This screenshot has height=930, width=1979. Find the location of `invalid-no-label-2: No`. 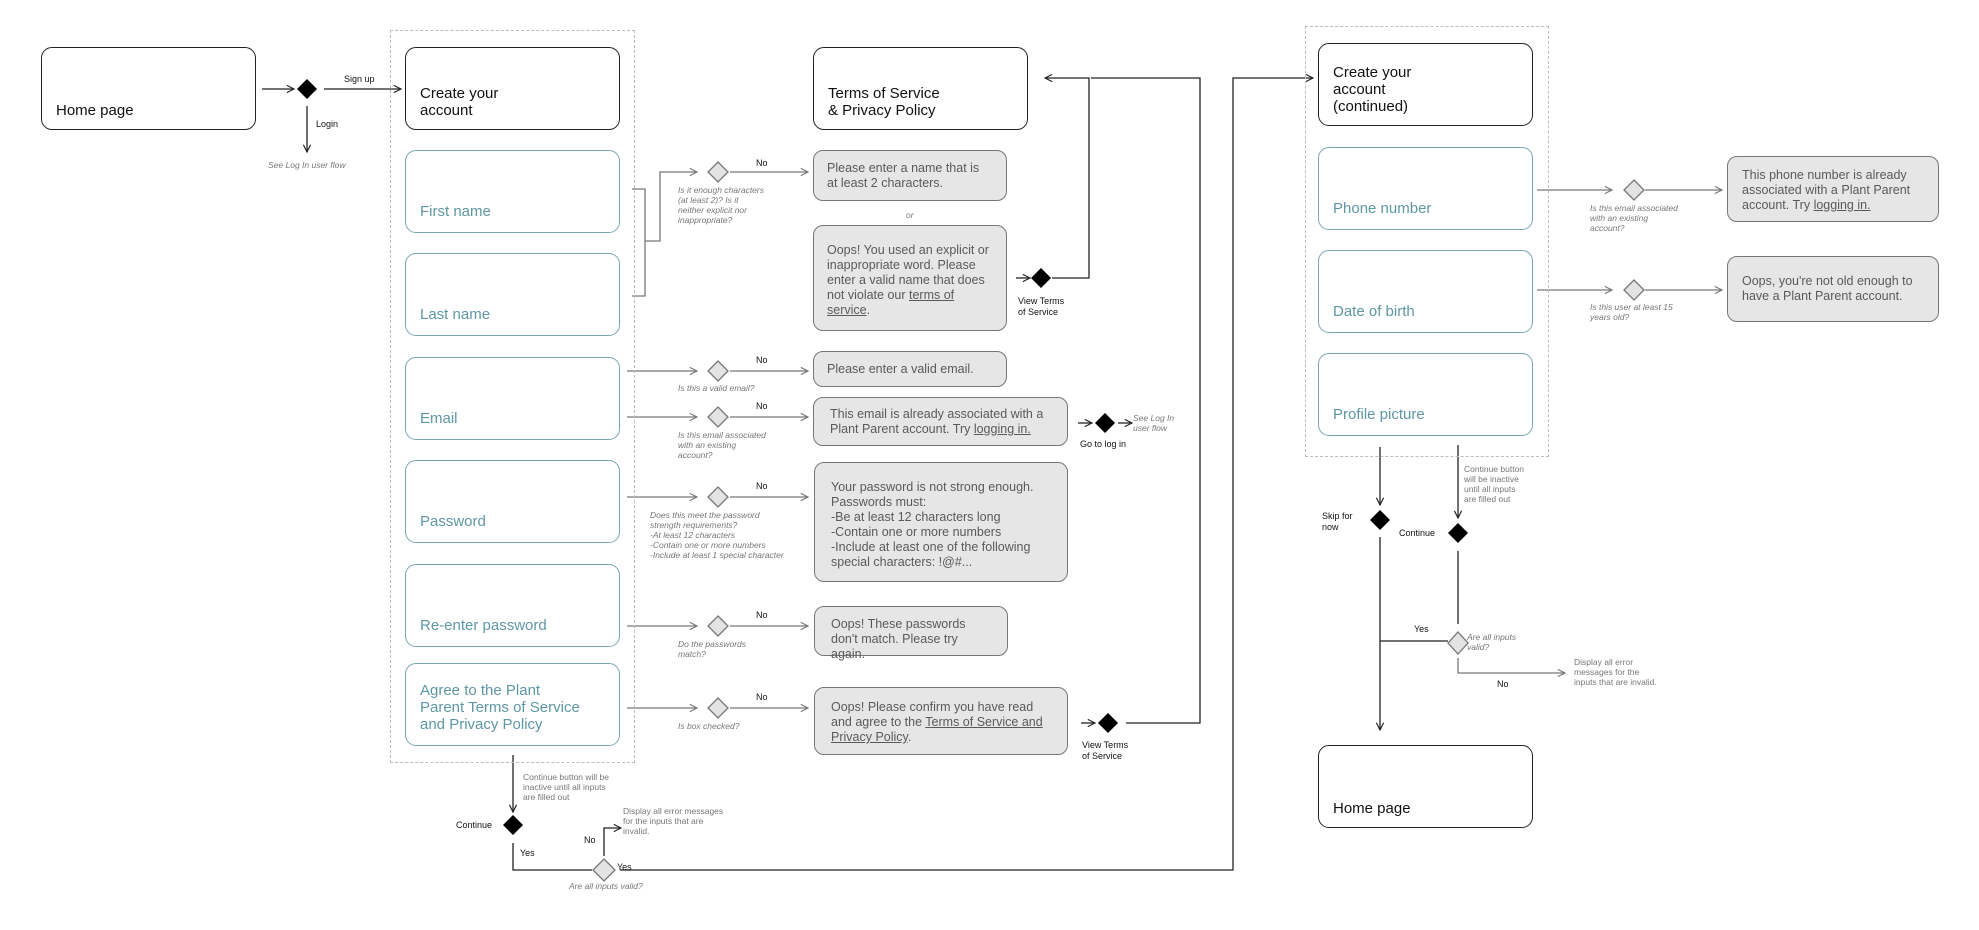

invalid-no-label-2: No is located at coordinates (1503, 684).